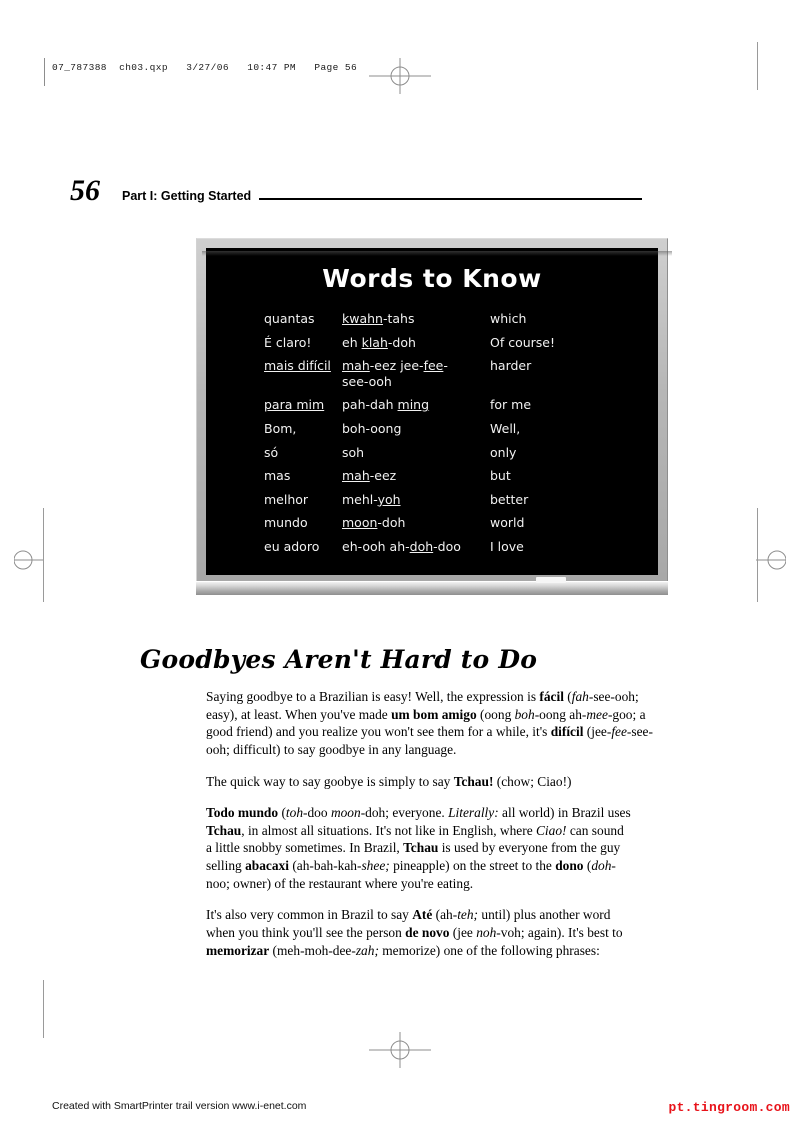 The image size is (800, 1131). I want to click on vocab-meaning: but, so click(500, 476).